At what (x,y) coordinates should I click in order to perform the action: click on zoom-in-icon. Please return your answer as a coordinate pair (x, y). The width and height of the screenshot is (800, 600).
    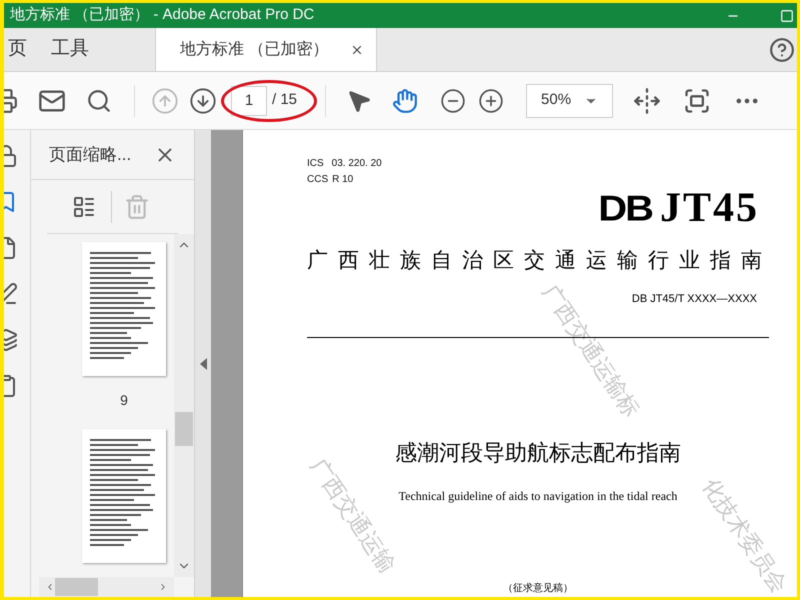
    Looking at the image, I should click on (491, 101).